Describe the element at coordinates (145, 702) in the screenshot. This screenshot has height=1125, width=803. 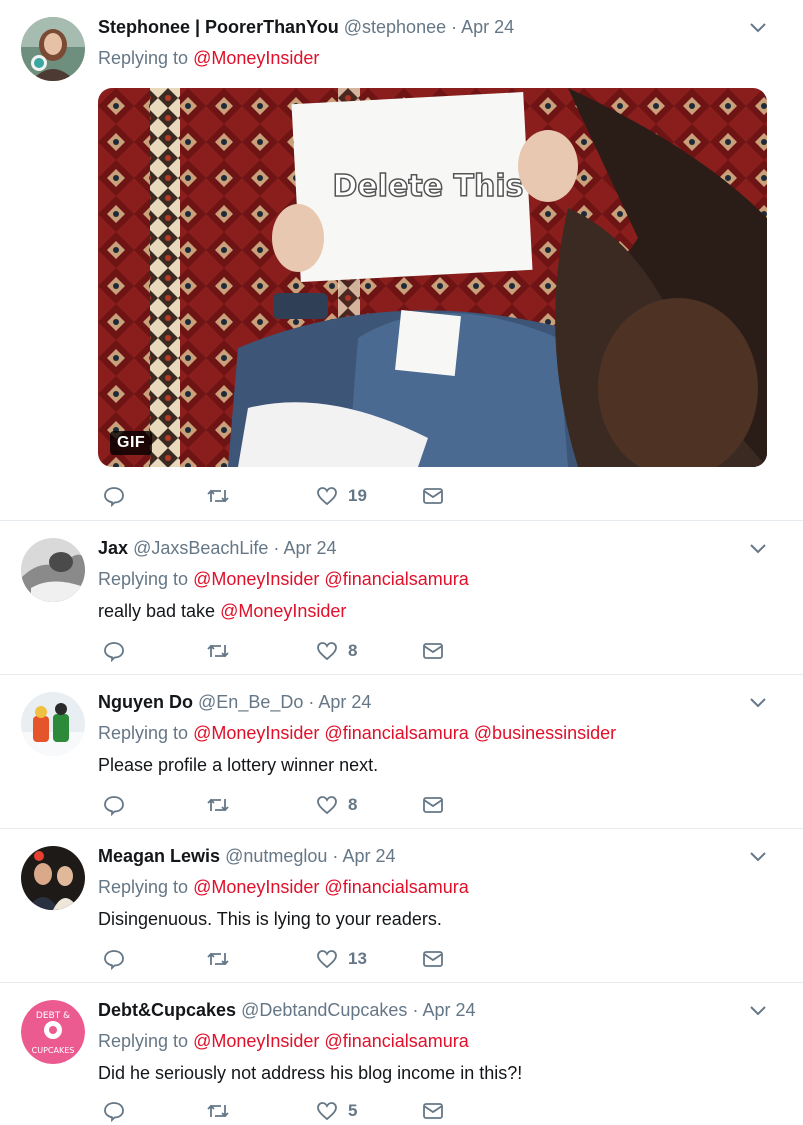
I see `display-name: Nguyen Do` at that location.